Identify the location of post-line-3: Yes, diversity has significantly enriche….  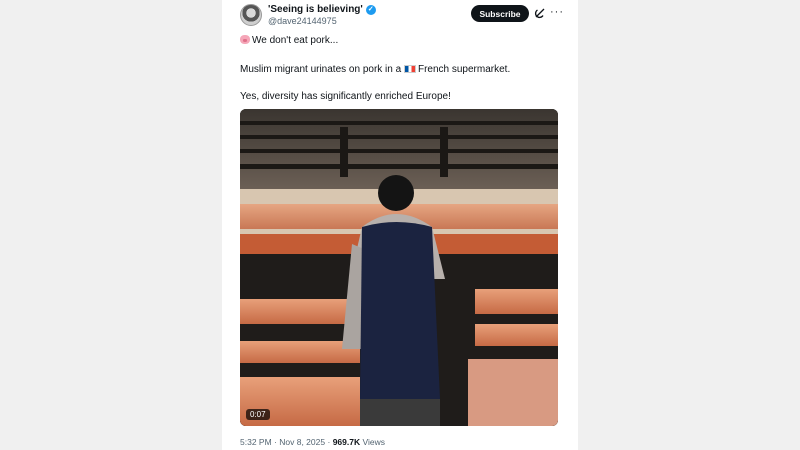
(345, 96).